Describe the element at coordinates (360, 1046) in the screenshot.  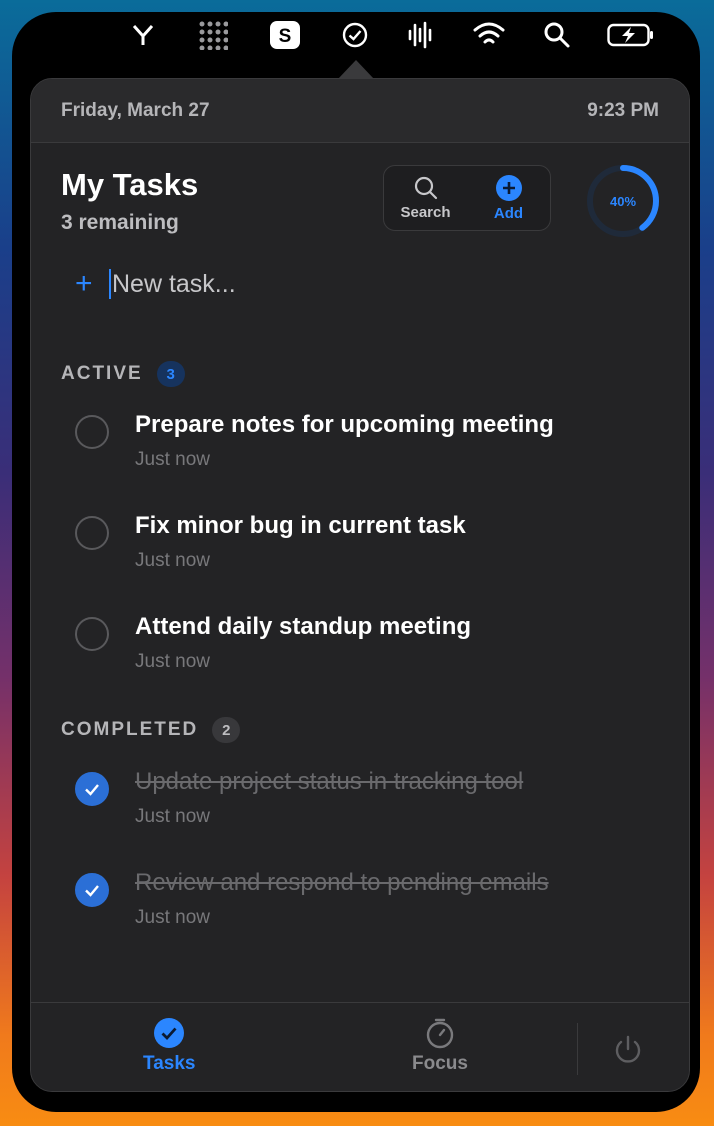
I see `bottom-tab-bar: Tasks Focus` at that location.